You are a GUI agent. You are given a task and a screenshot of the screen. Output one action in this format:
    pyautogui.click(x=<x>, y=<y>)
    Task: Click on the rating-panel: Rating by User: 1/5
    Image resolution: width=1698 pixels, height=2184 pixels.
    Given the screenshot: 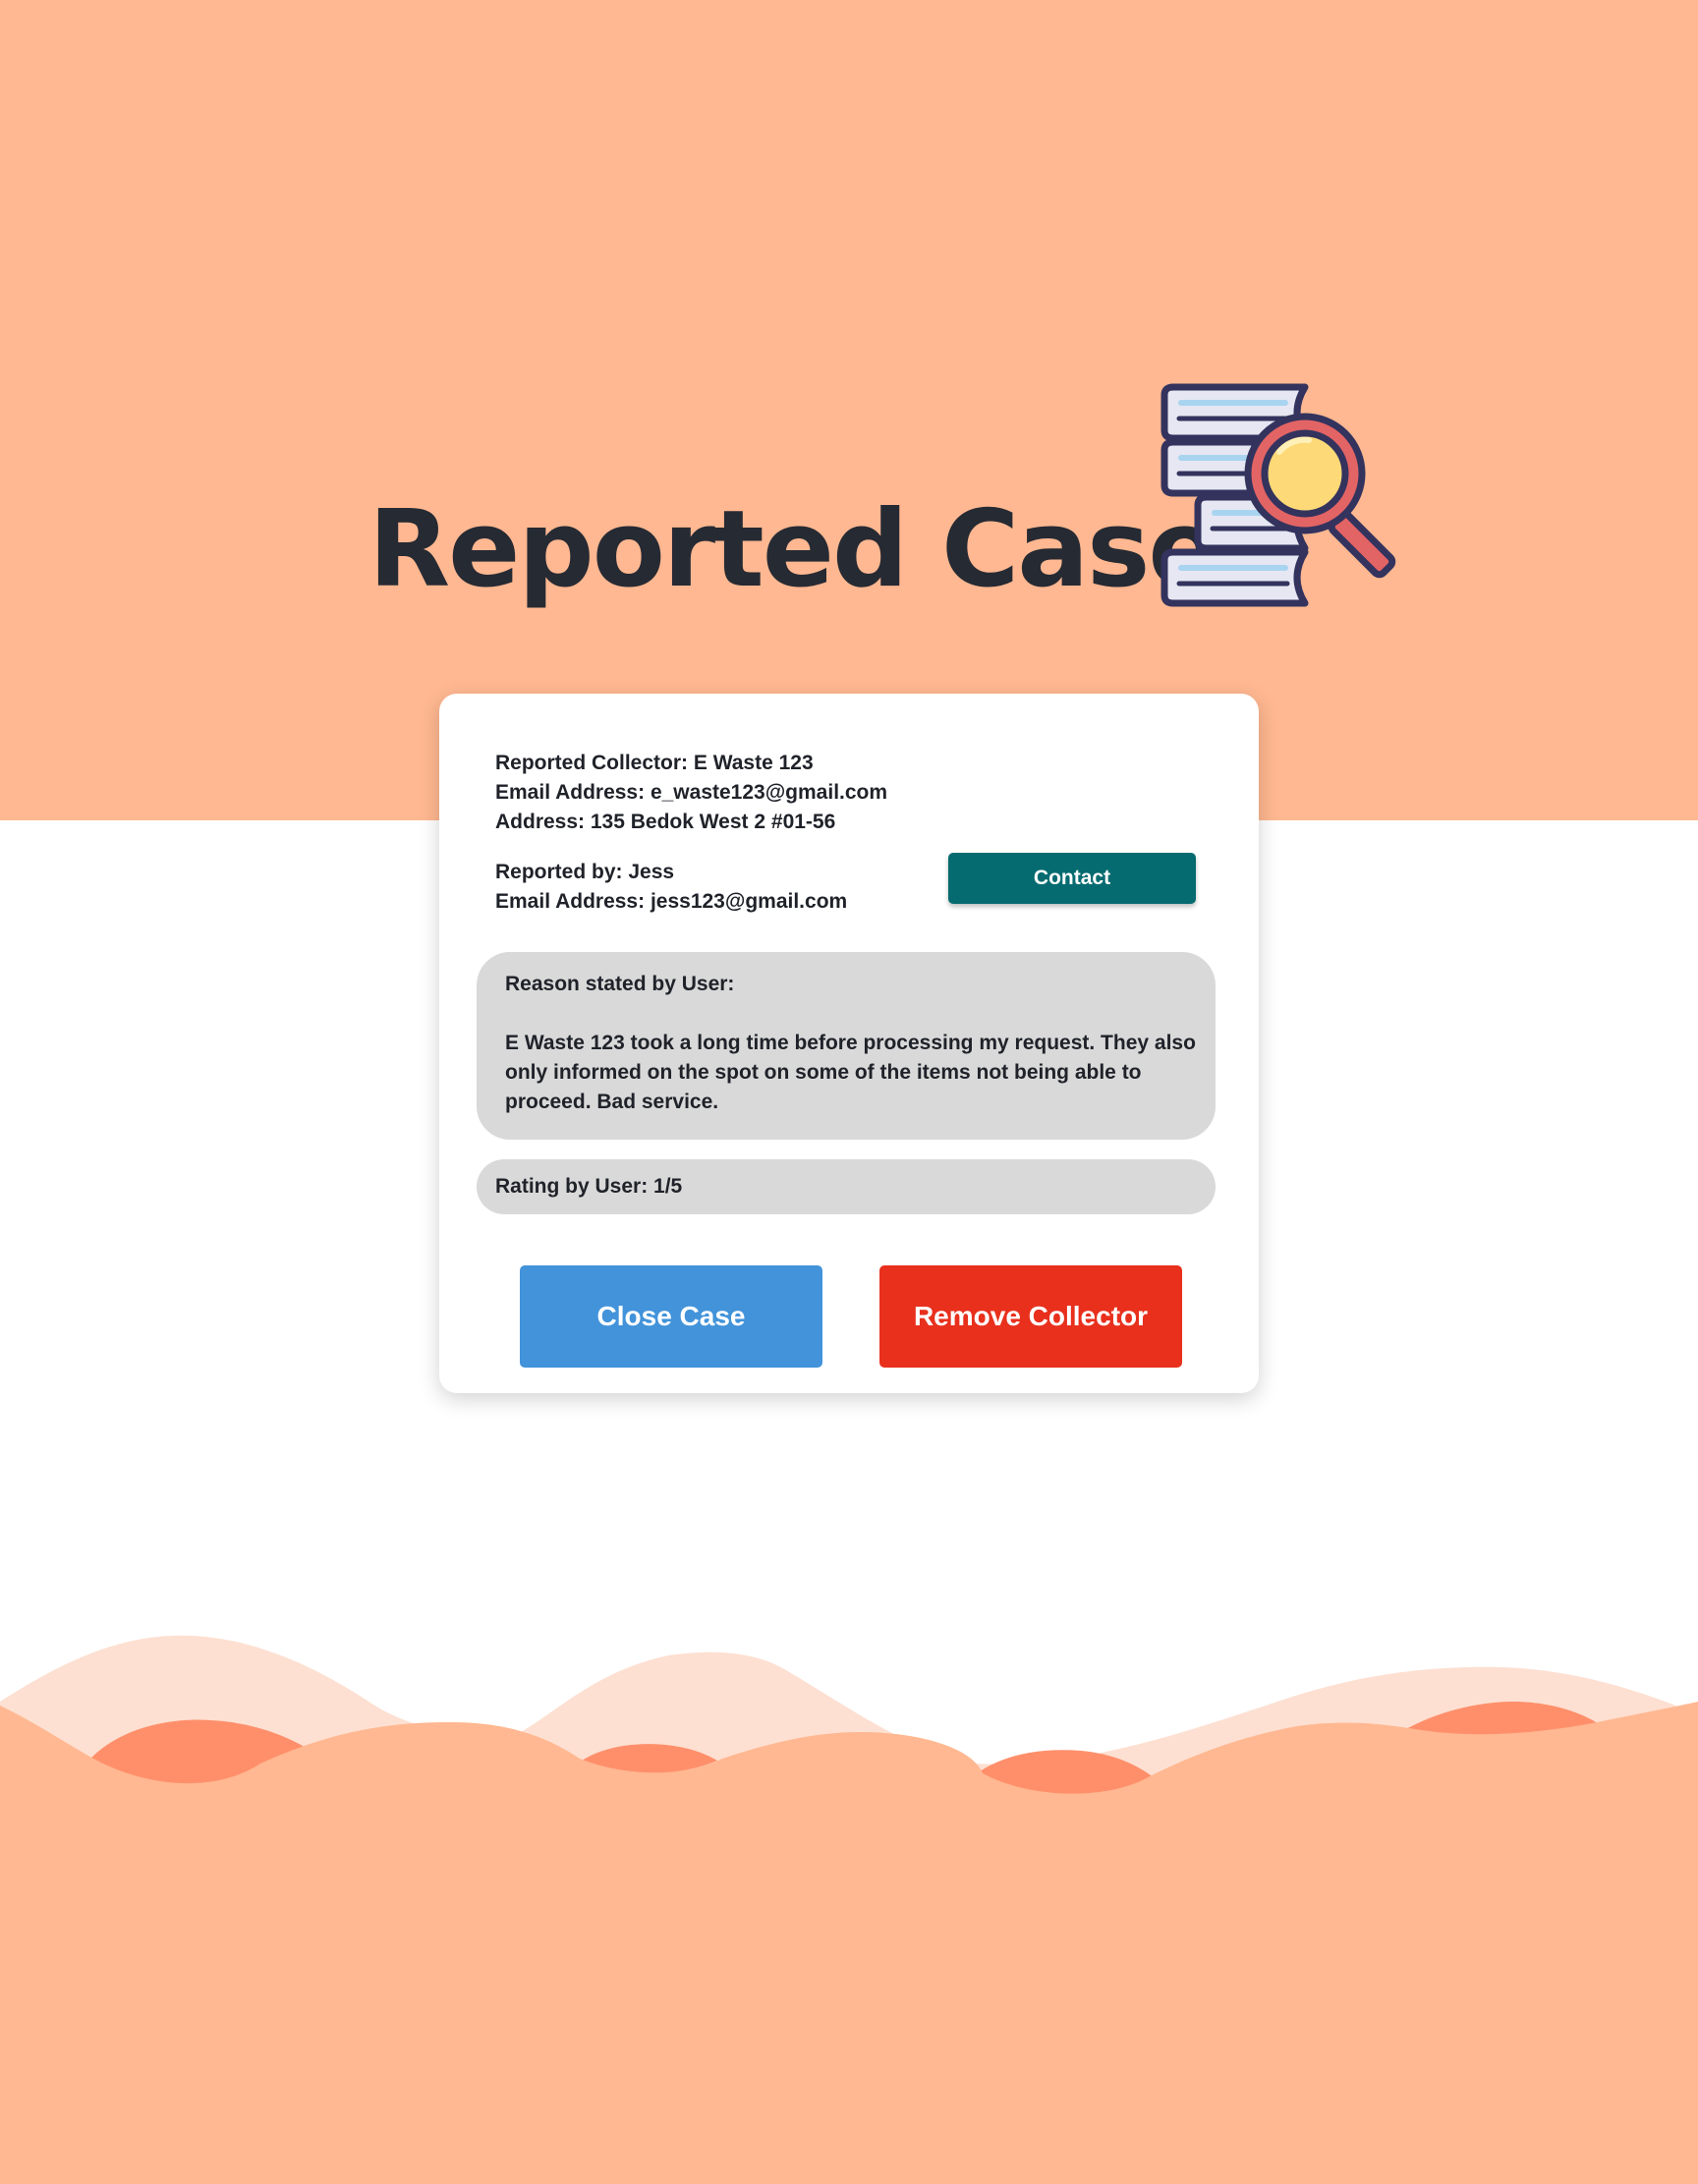 What is the action you would take?
    pyautogui.click(x=846, y=1186)
    